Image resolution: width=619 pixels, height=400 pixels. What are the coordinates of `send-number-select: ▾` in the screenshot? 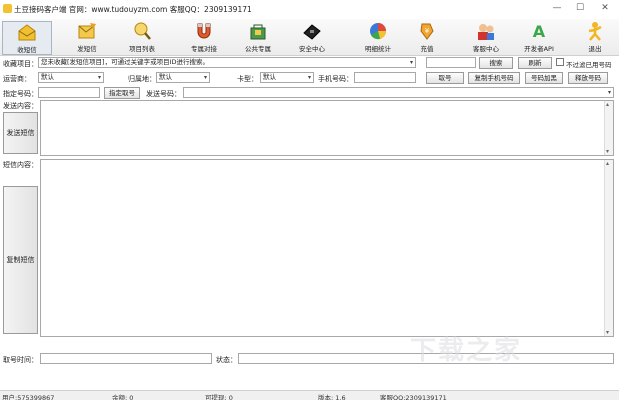 It's located at (398, 92).